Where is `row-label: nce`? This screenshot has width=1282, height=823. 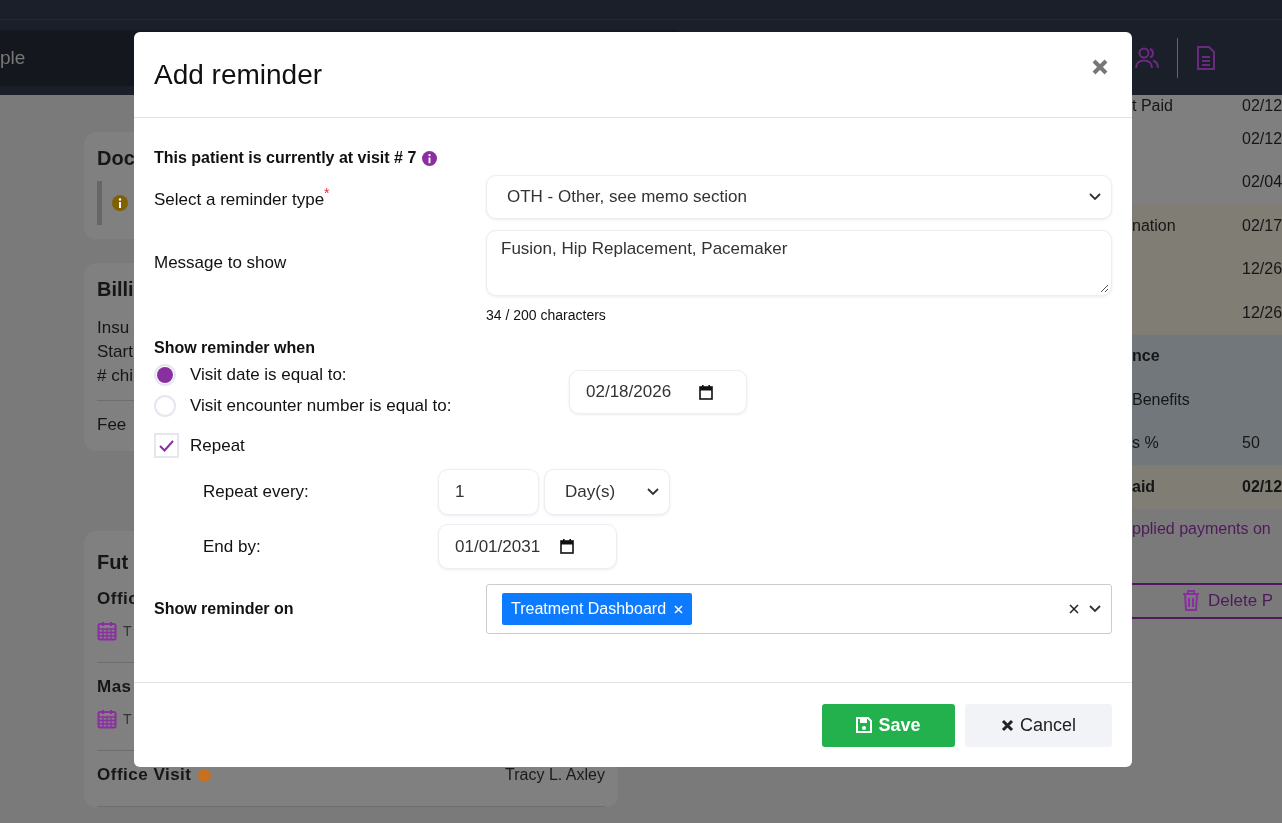
row-label: nce is located at coordinates (1146, 356).